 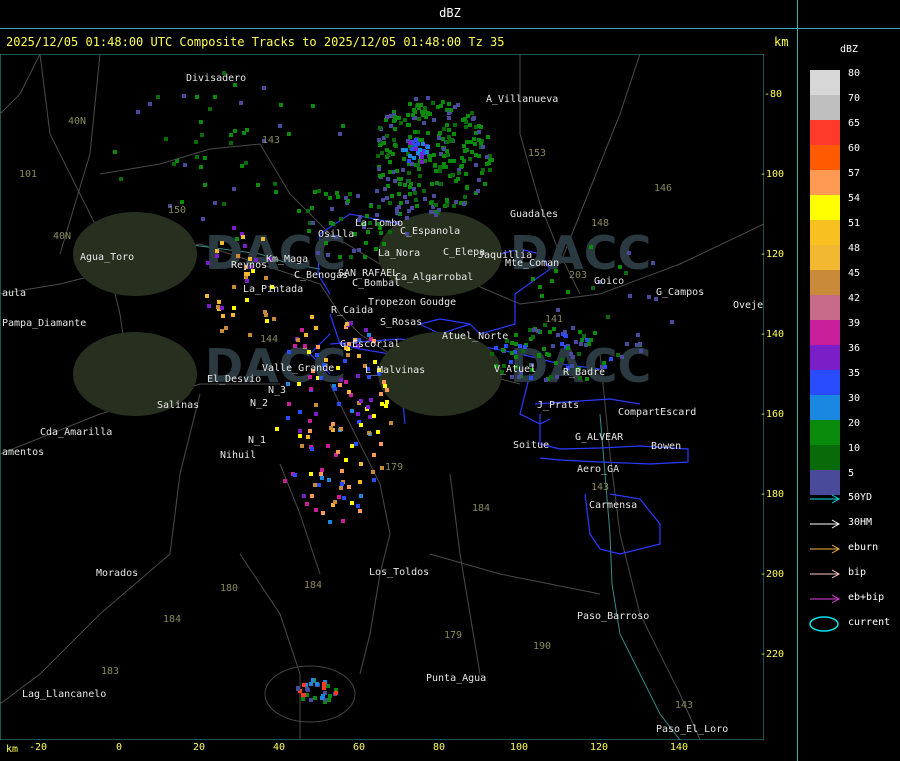 What do you see at coordinates (199, 747) in the screenshot?
I see `x-tick-label: 20` at bounding box center [199, 747].